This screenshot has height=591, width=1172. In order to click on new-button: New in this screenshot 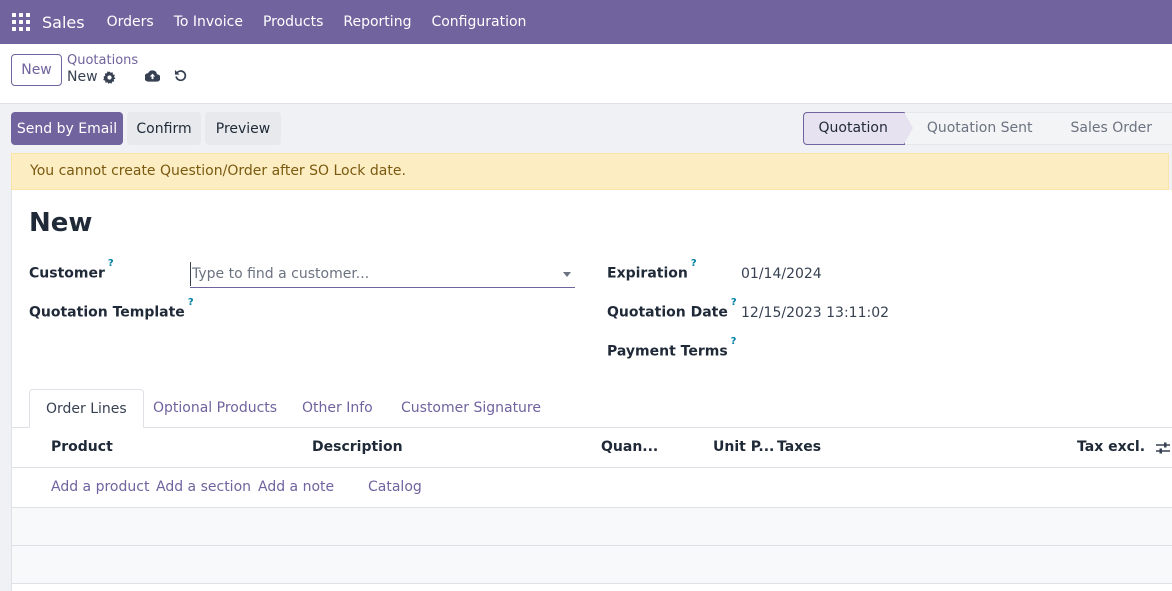, I will do `click(36, 70)`.